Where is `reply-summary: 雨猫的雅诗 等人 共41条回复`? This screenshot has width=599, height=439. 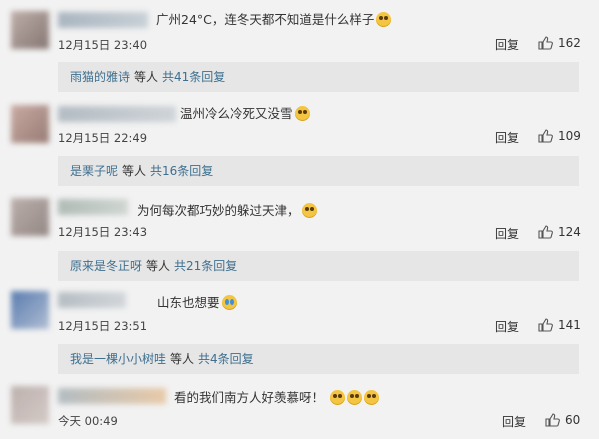 reply-summary: 雨猫的雅诗 等人 共41条回复 is located at coordinates (318, 77).